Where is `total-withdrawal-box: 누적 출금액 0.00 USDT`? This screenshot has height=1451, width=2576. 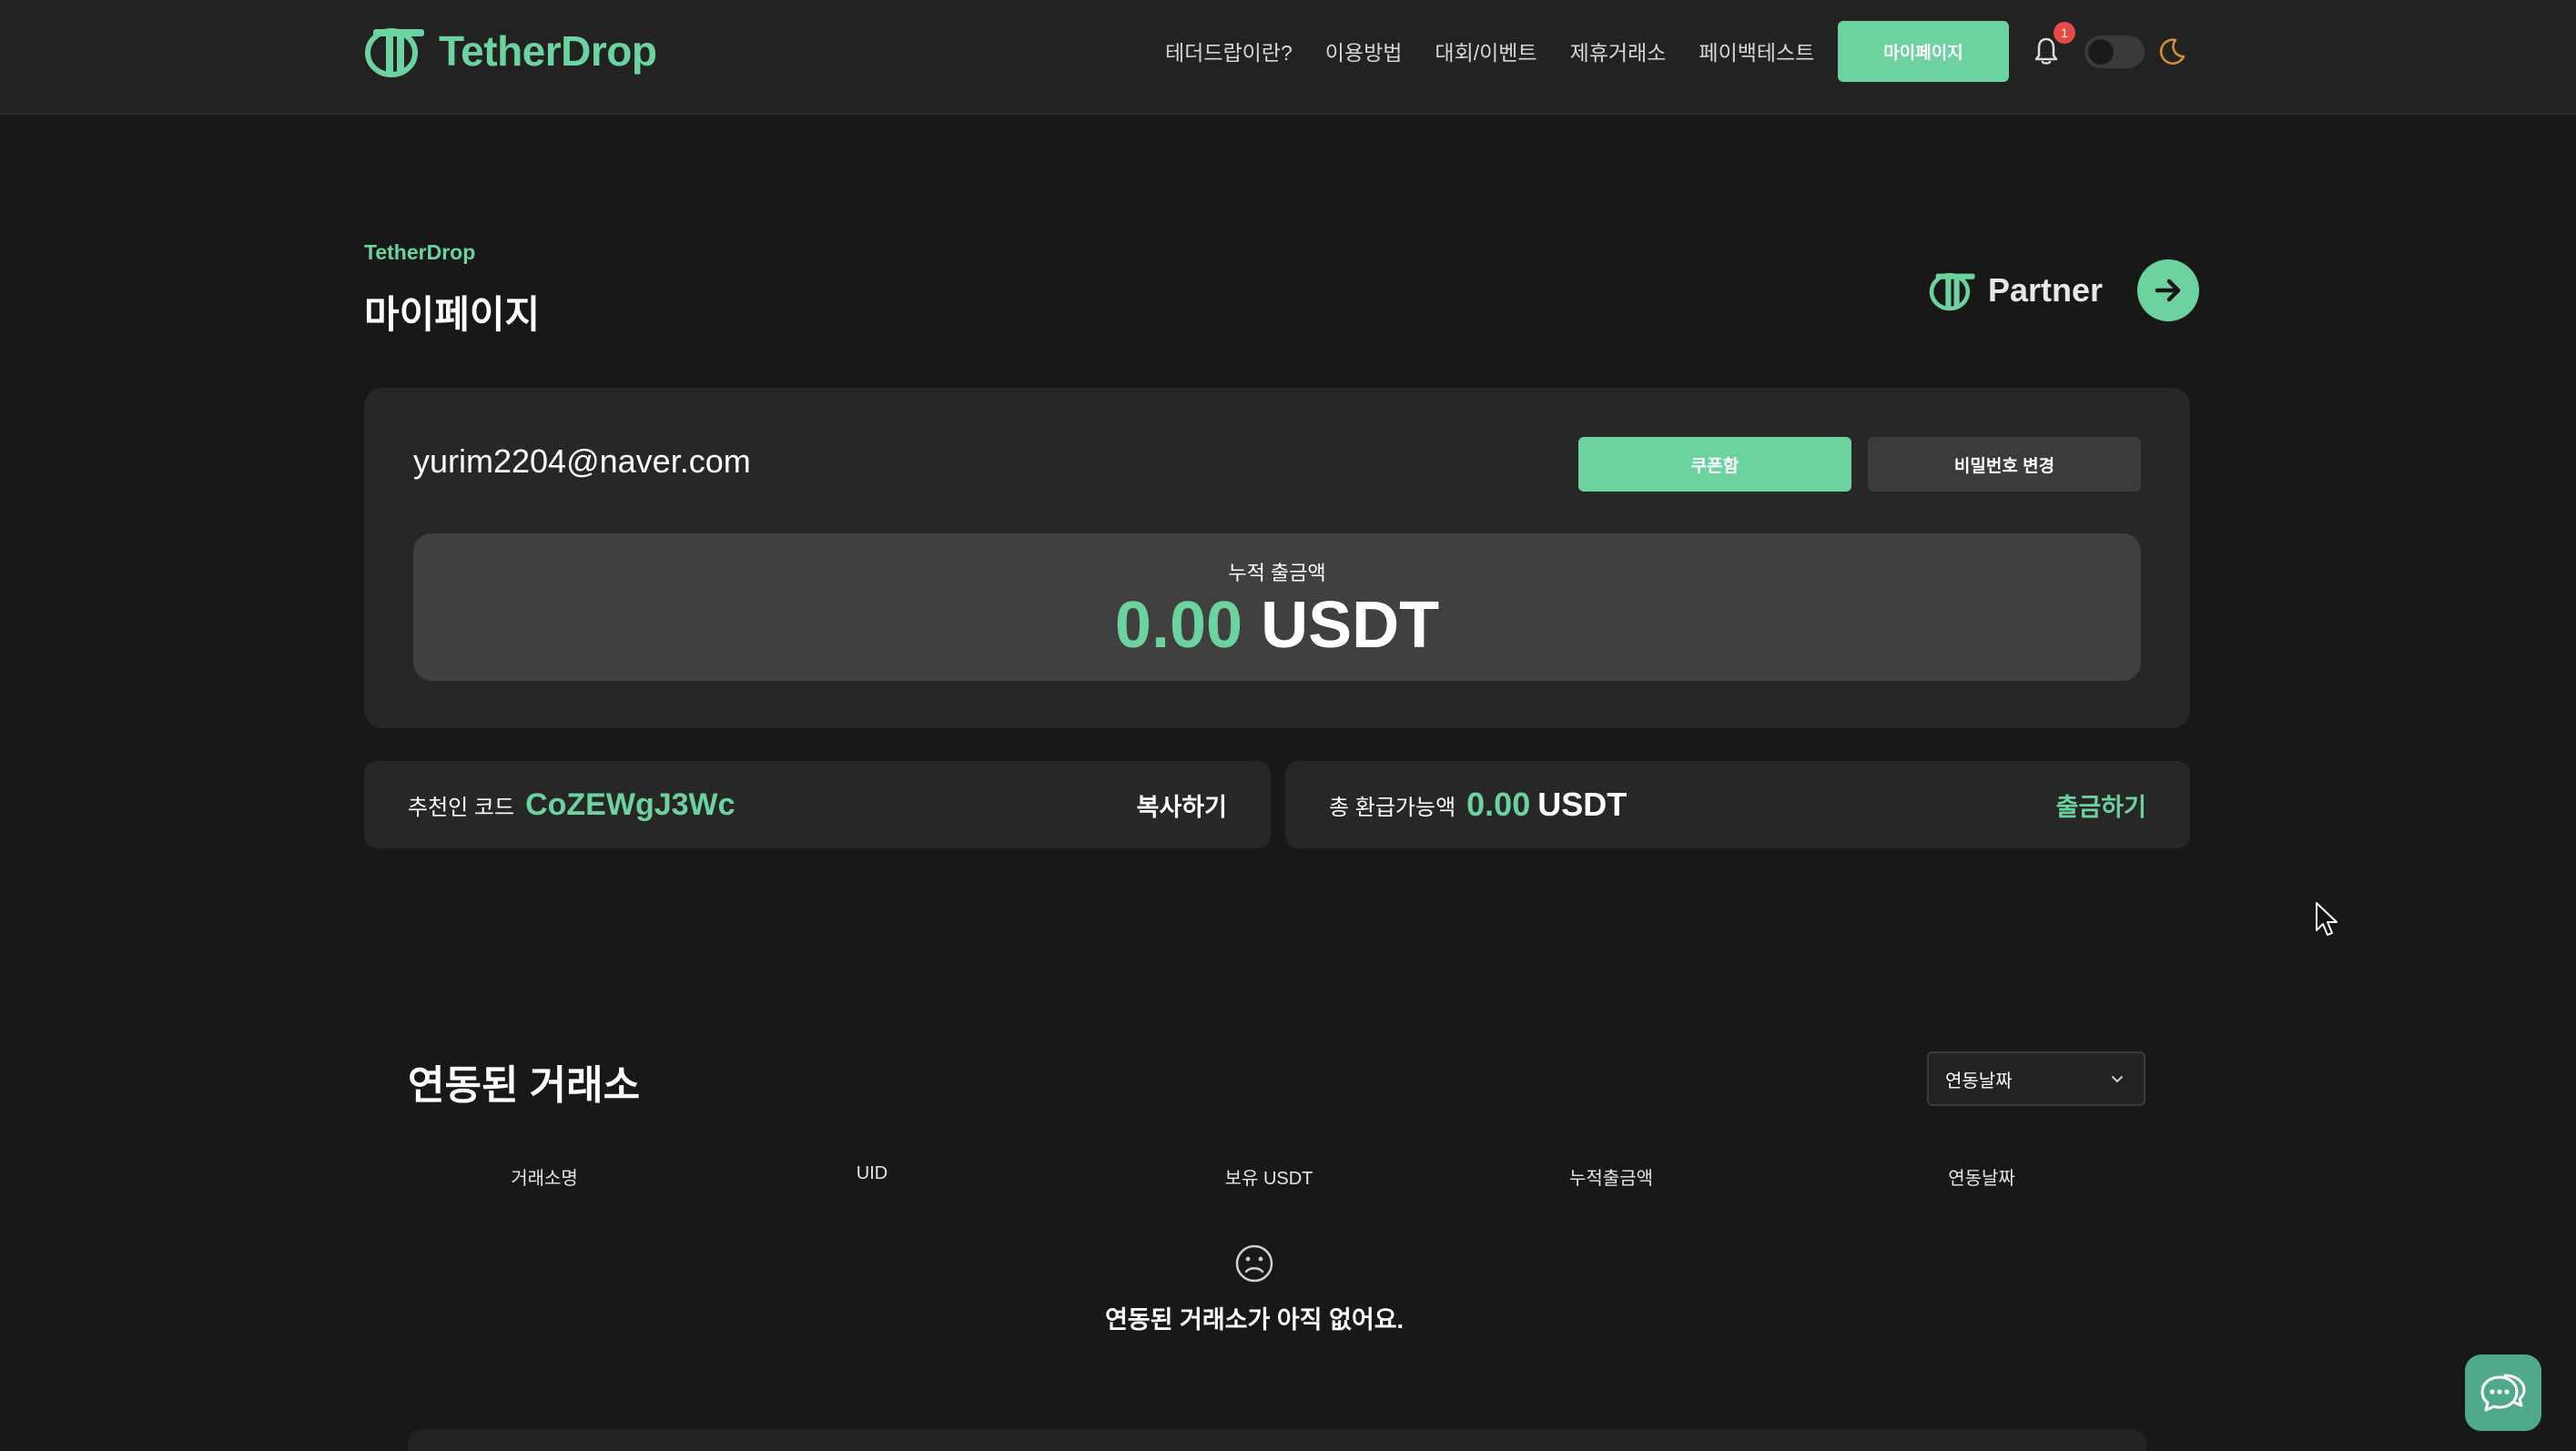 total-withdrawal-box: 누적 출금액 0.00 USDT is located at coordinates (1277, 607).